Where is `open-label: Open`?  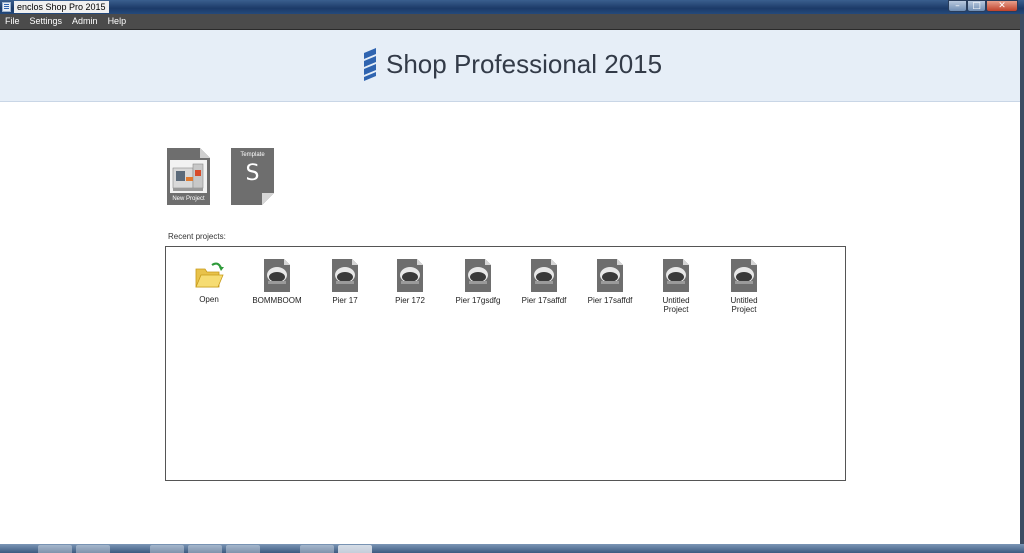 open-label: Open is located at coordinates (209, 299).